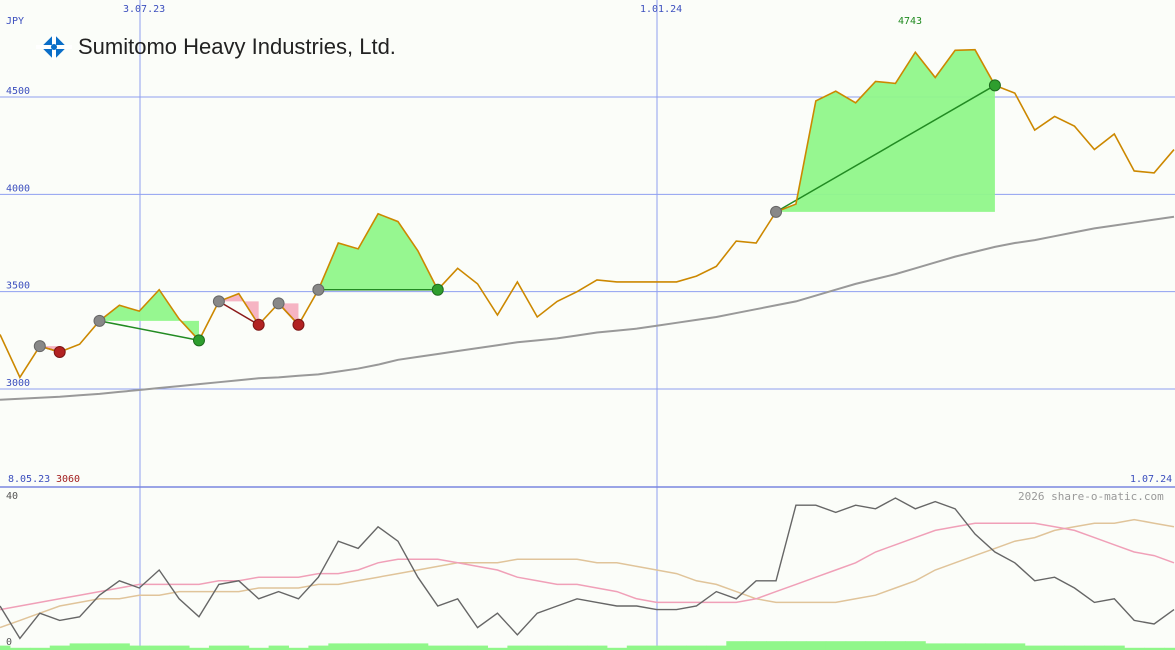  What do you see at coordinates (910, 21) in the screenshot?
I see `high-price-label: 4743` at bounding box center [910, 21].